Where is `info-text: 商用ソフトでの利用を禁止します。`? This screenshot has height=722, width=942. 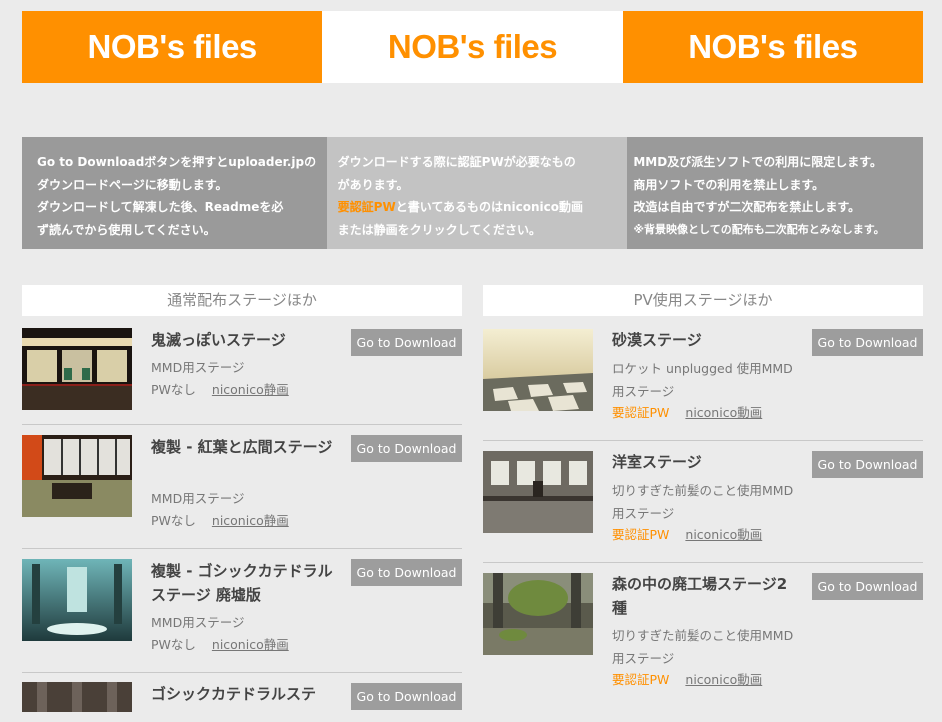
info-text: 商用ソフトでの利用を禁止します。 is located at coordinates (729, 184).